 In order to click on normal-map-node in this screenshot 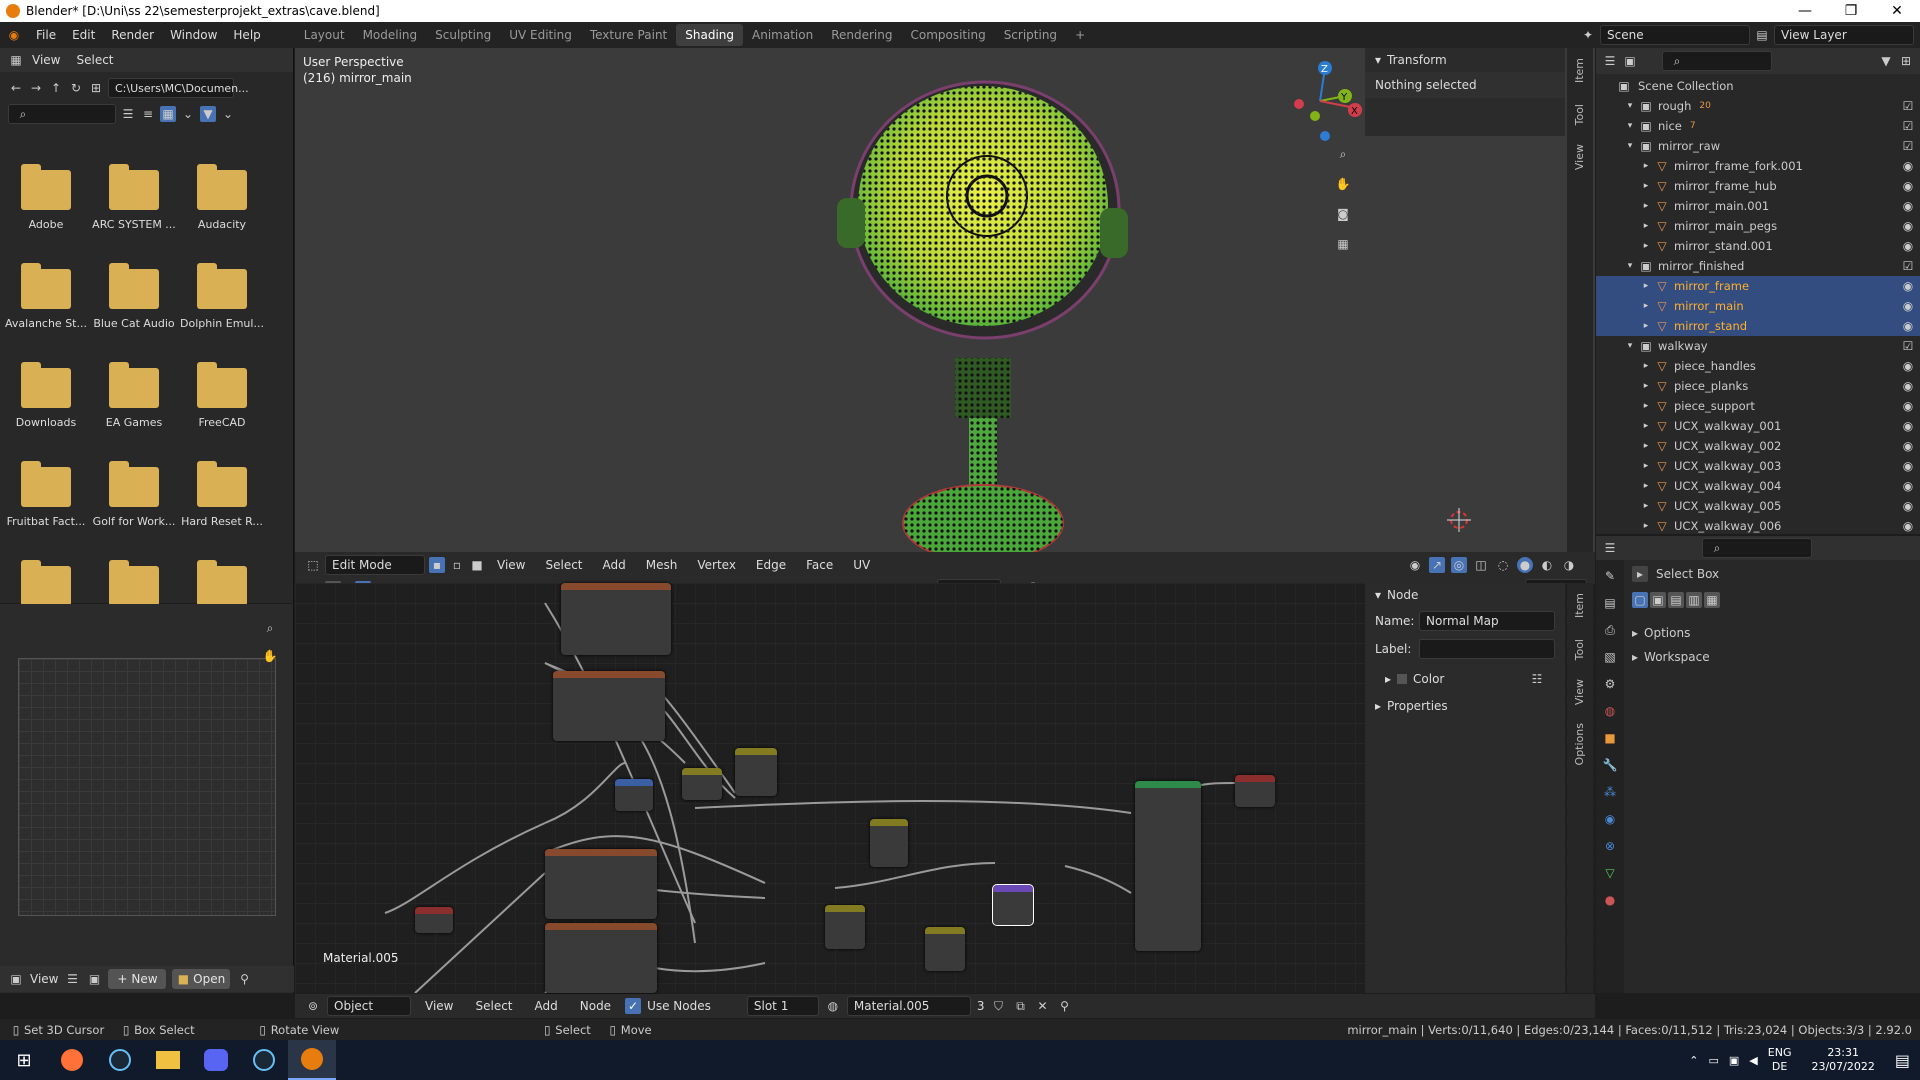, I will do `click(1013, 905)`.